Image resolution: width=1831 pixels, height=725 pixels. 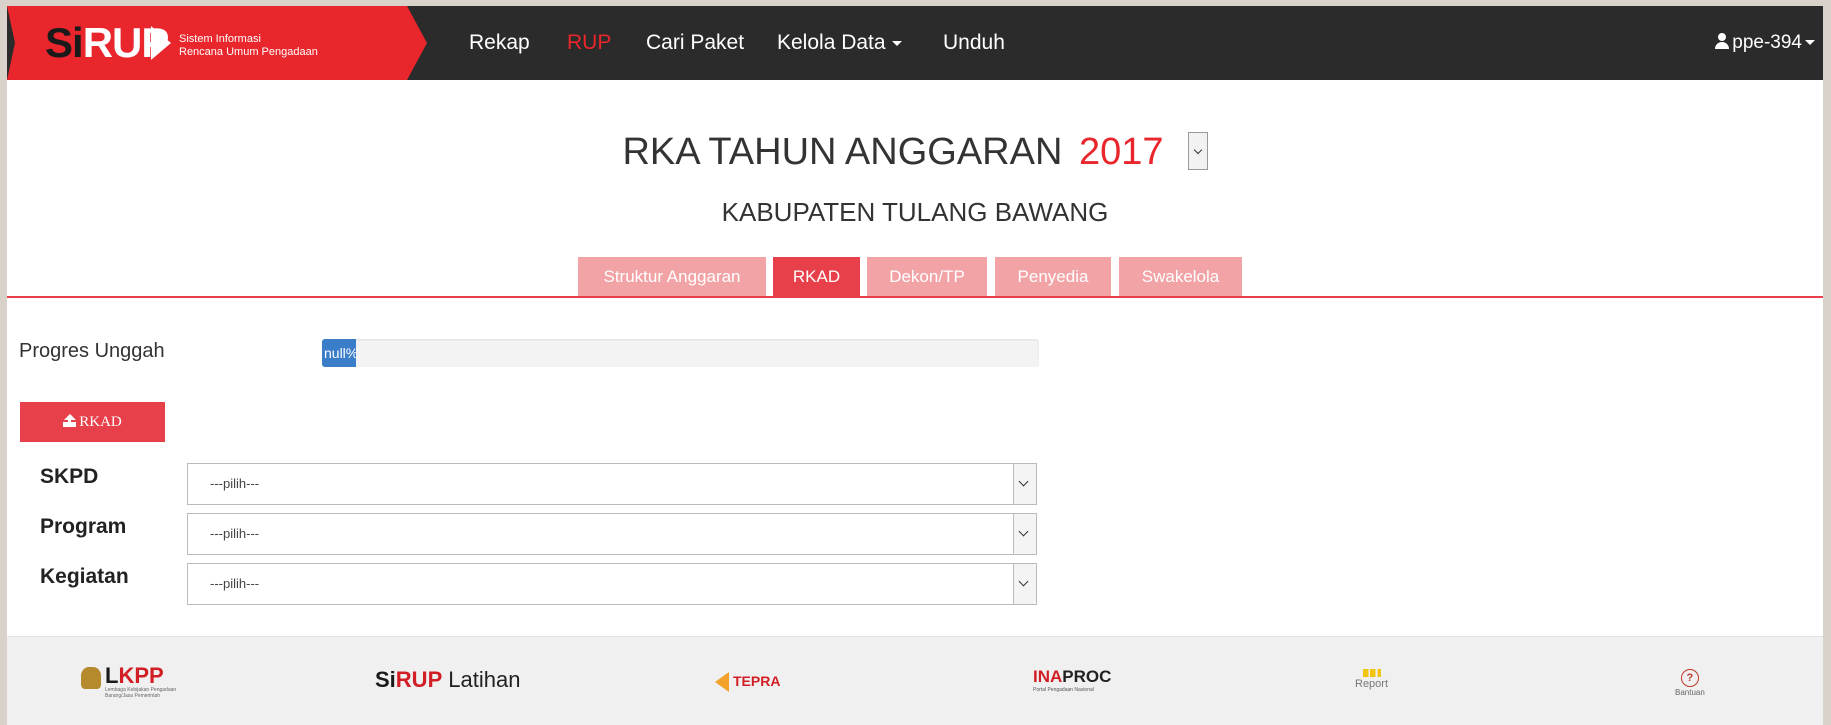 I want to click on tab-dekon-tp: Dekon/TP, so click(x=927, y=277).